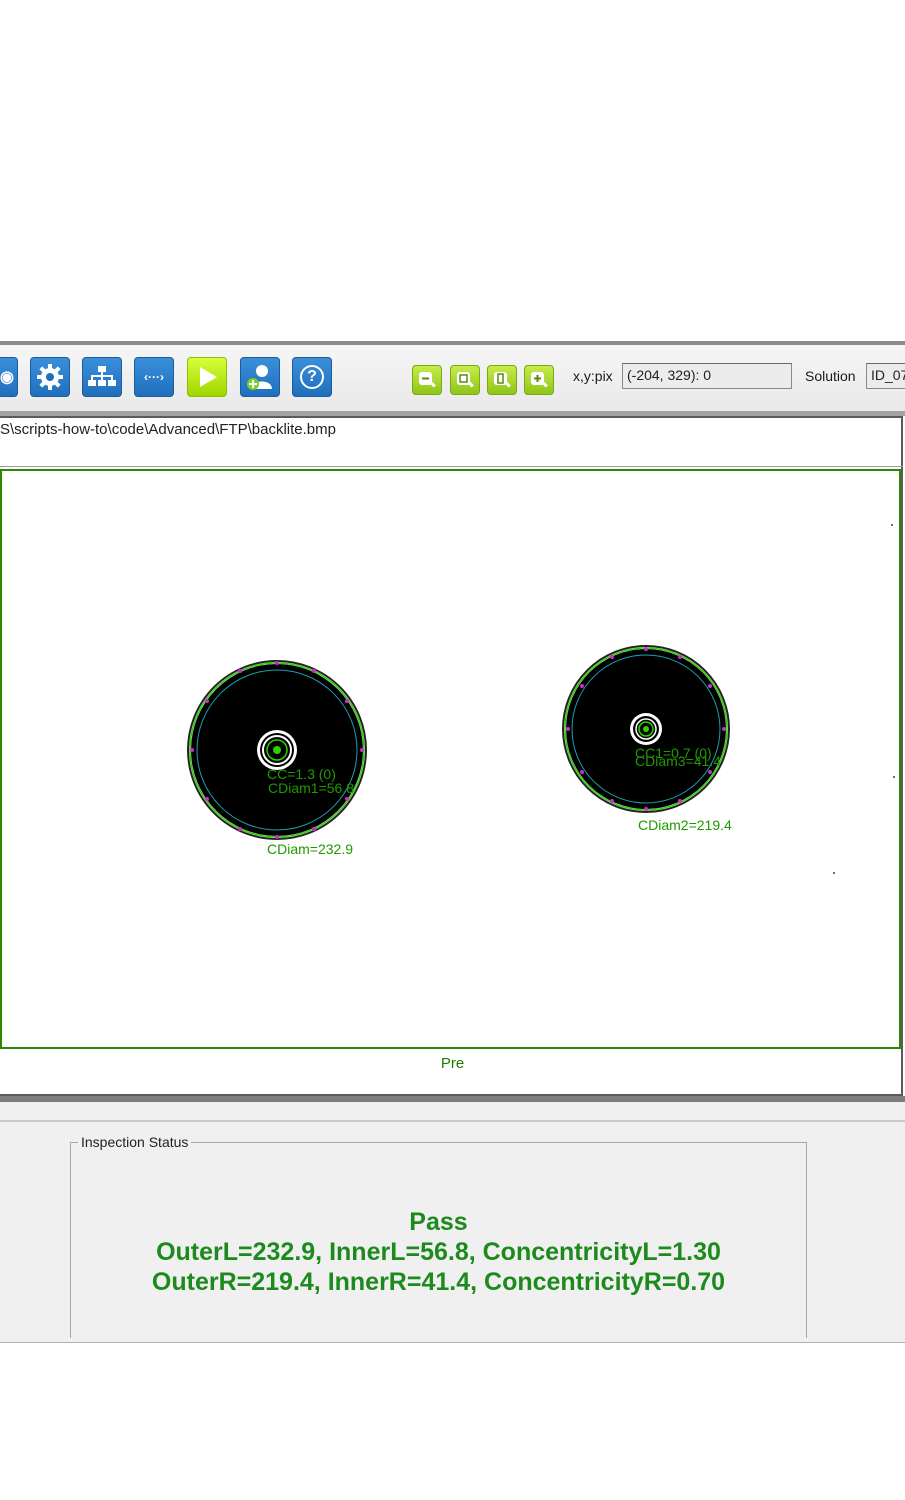  I want to click on inspection-status-title: Inspection Status, so click(135, 1142).